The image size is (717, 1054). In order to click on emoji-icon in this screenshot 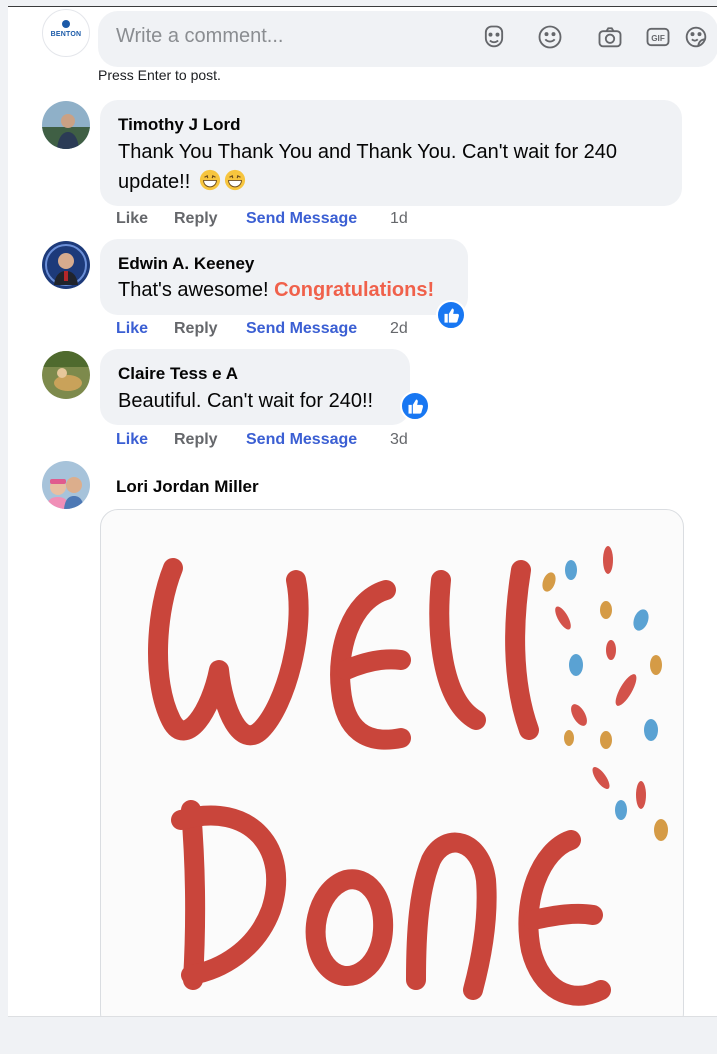, I will do `click(550, 37)`.